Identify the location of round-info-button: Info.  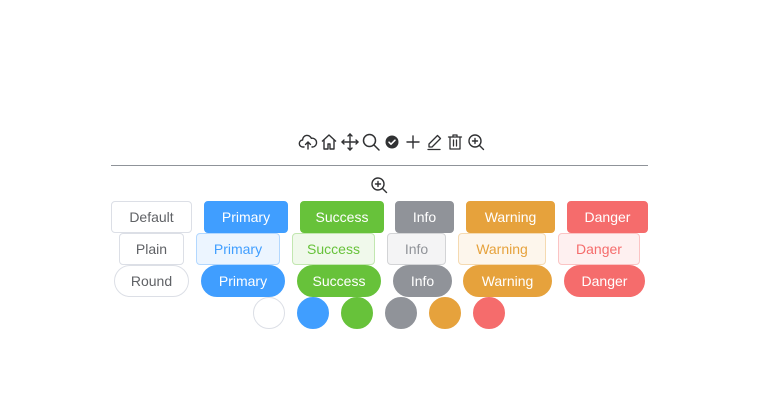
(422, 281).